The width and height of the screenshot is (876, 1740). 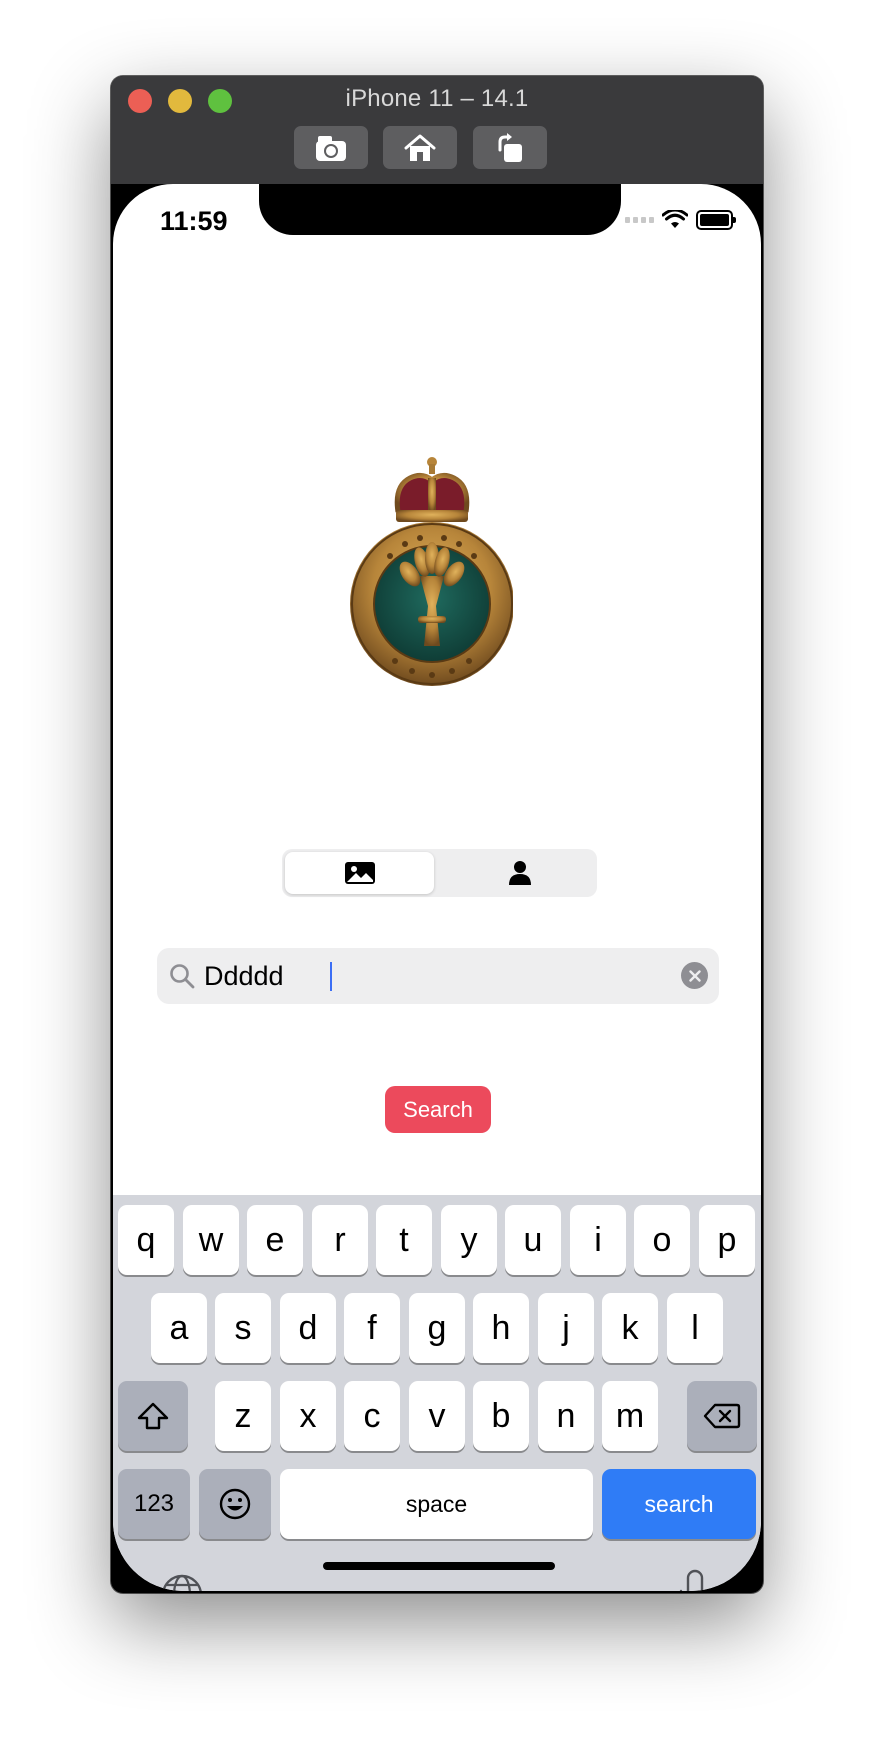 I want to click on key-e: e, so click(x=275, y=1240).